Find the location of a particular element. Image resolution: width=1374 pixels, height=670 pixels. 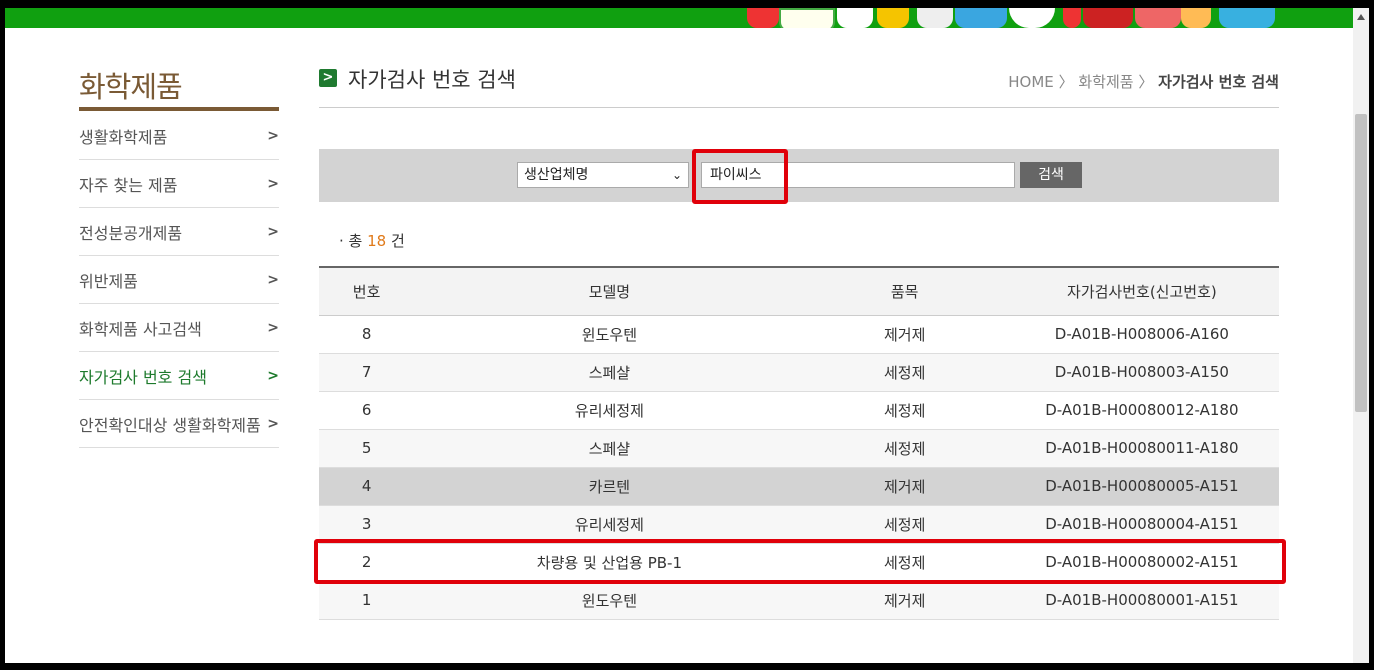

cell-number: 1 is located at coordinates (366, 600).